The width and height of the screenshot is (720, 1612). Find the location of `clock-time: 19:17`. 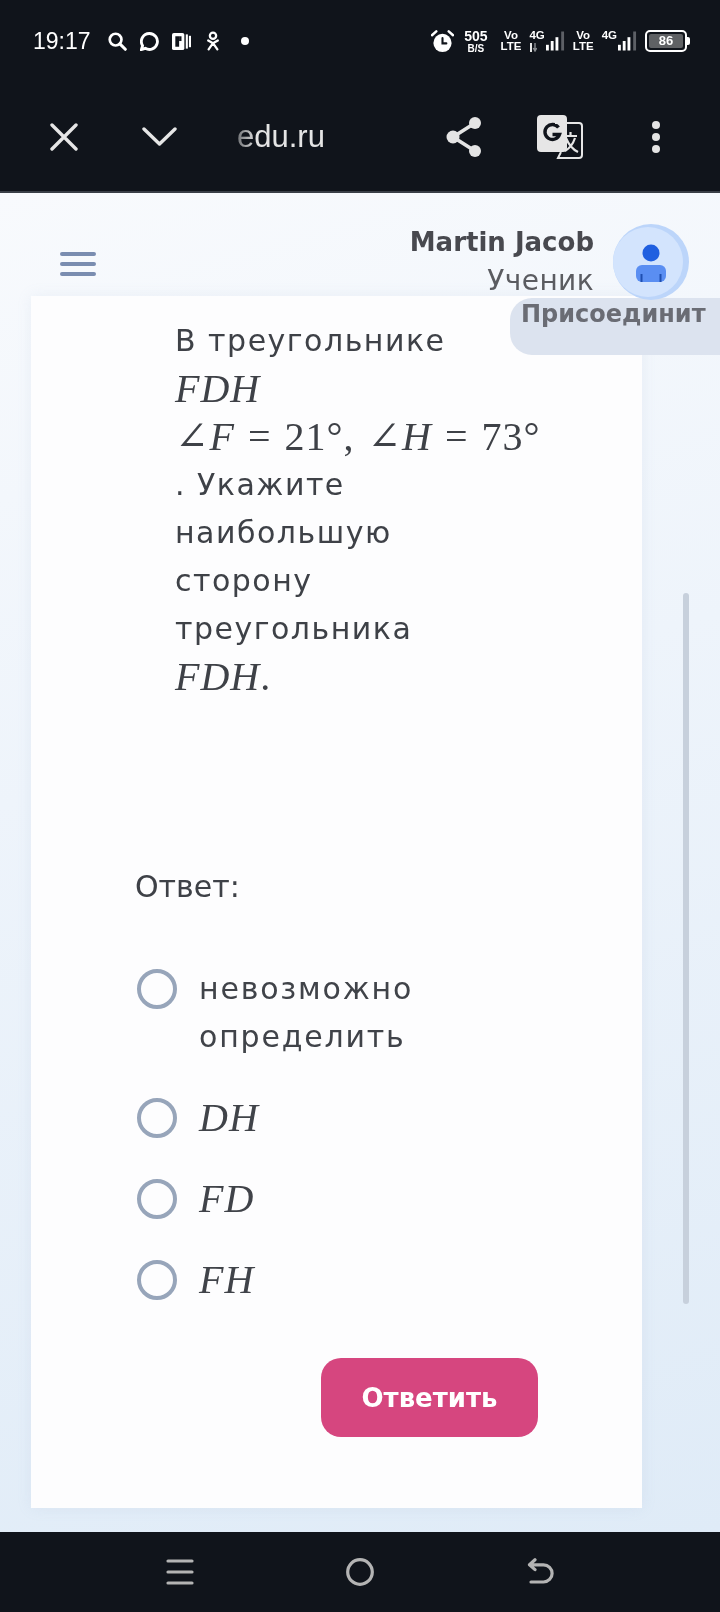

clock-time: 19:17 is located at coordinates (62, 41).